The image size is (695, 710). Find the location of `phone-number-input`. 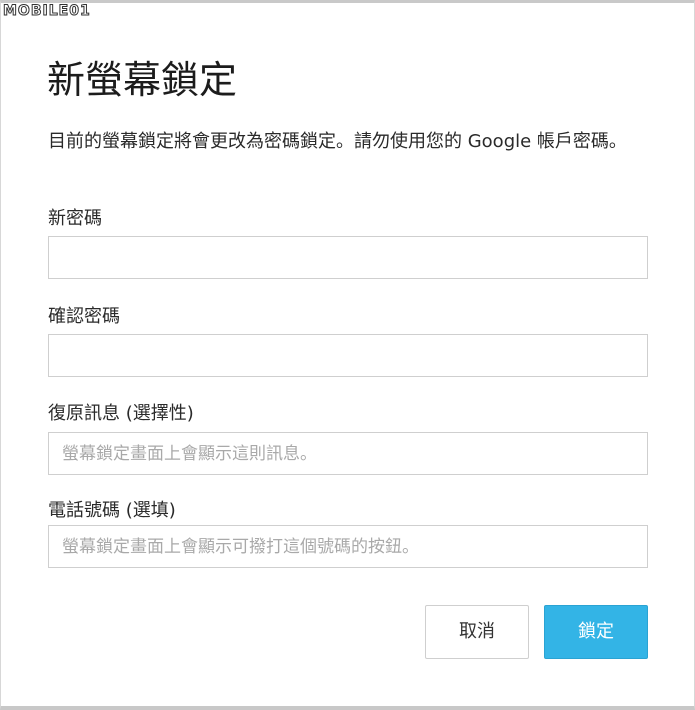

phone-number-input is located at coordinates (348, 546).